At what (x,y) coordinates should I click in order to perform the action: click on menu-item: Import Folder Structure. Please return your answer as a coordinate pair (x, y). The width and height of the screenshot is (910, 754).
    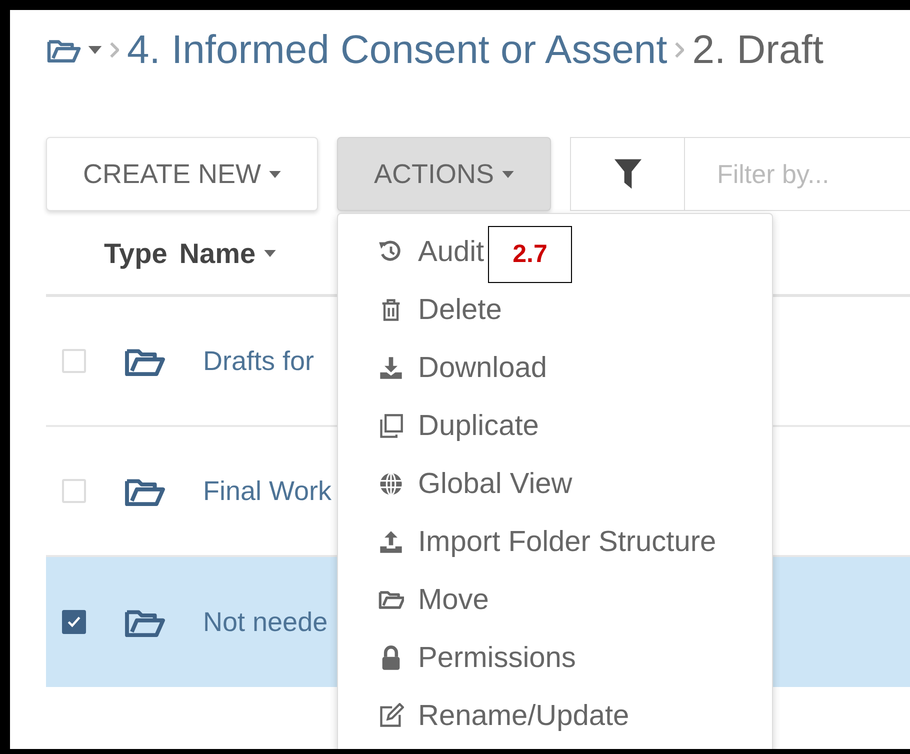
    Looking at the image, I should click on (547, 542).